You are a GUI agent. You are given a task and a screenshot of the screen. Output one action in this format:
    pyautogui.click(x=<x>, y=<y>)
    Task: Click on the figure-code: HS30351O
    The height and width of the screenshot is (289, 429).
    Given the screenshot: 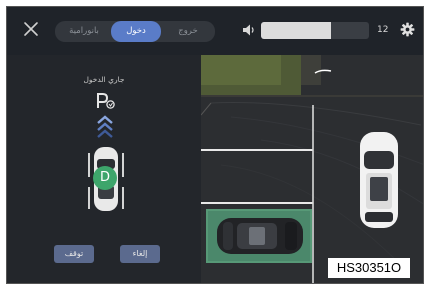 What is the action you would take?
    pyautogui.click(x=369, y=268)
    